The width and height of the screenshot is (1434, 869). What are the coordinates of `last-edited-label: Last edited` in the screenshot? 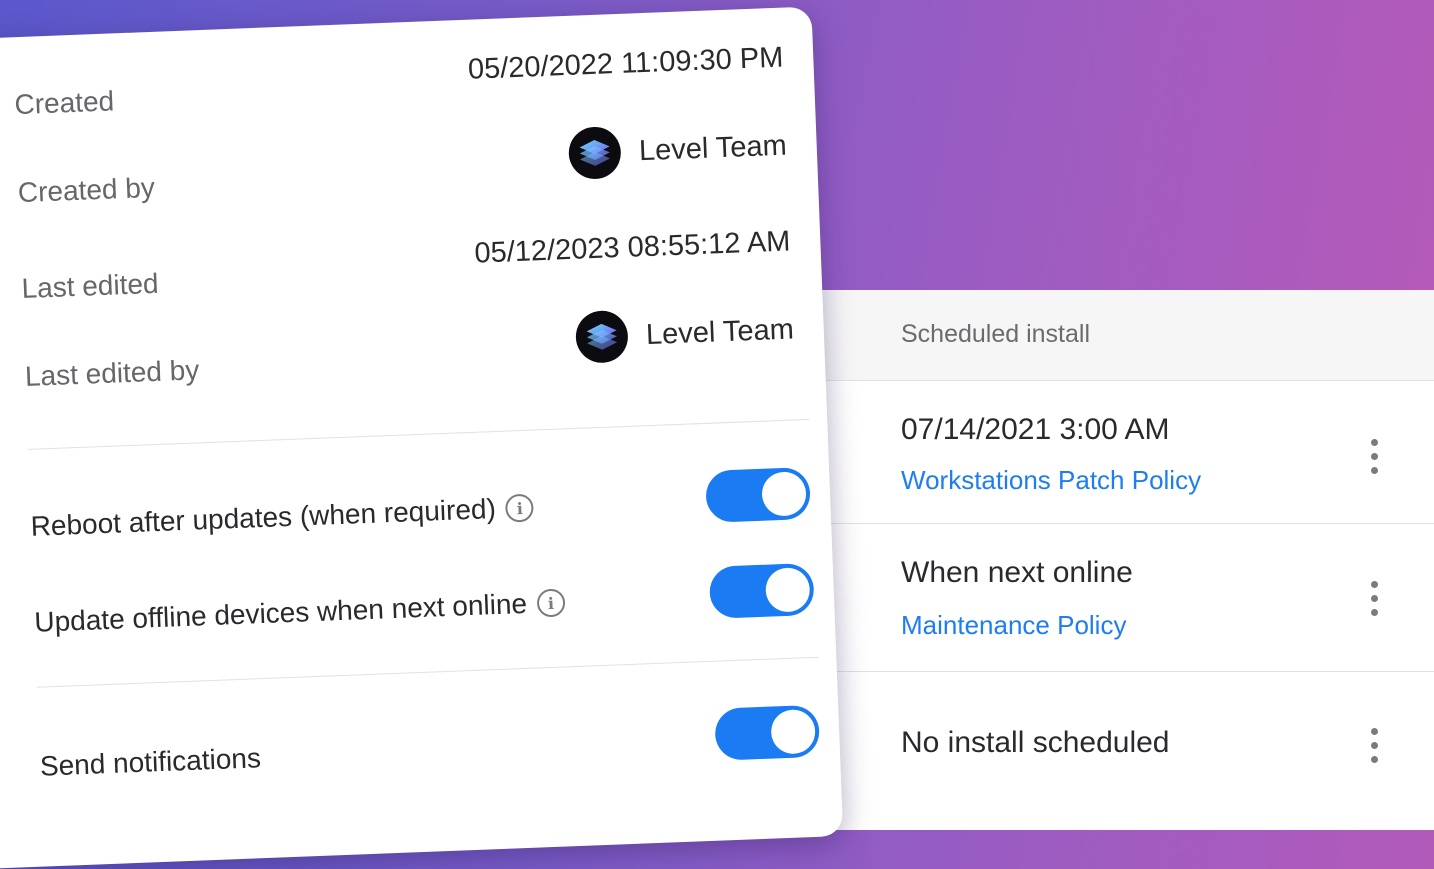 It's located at (90, 286).